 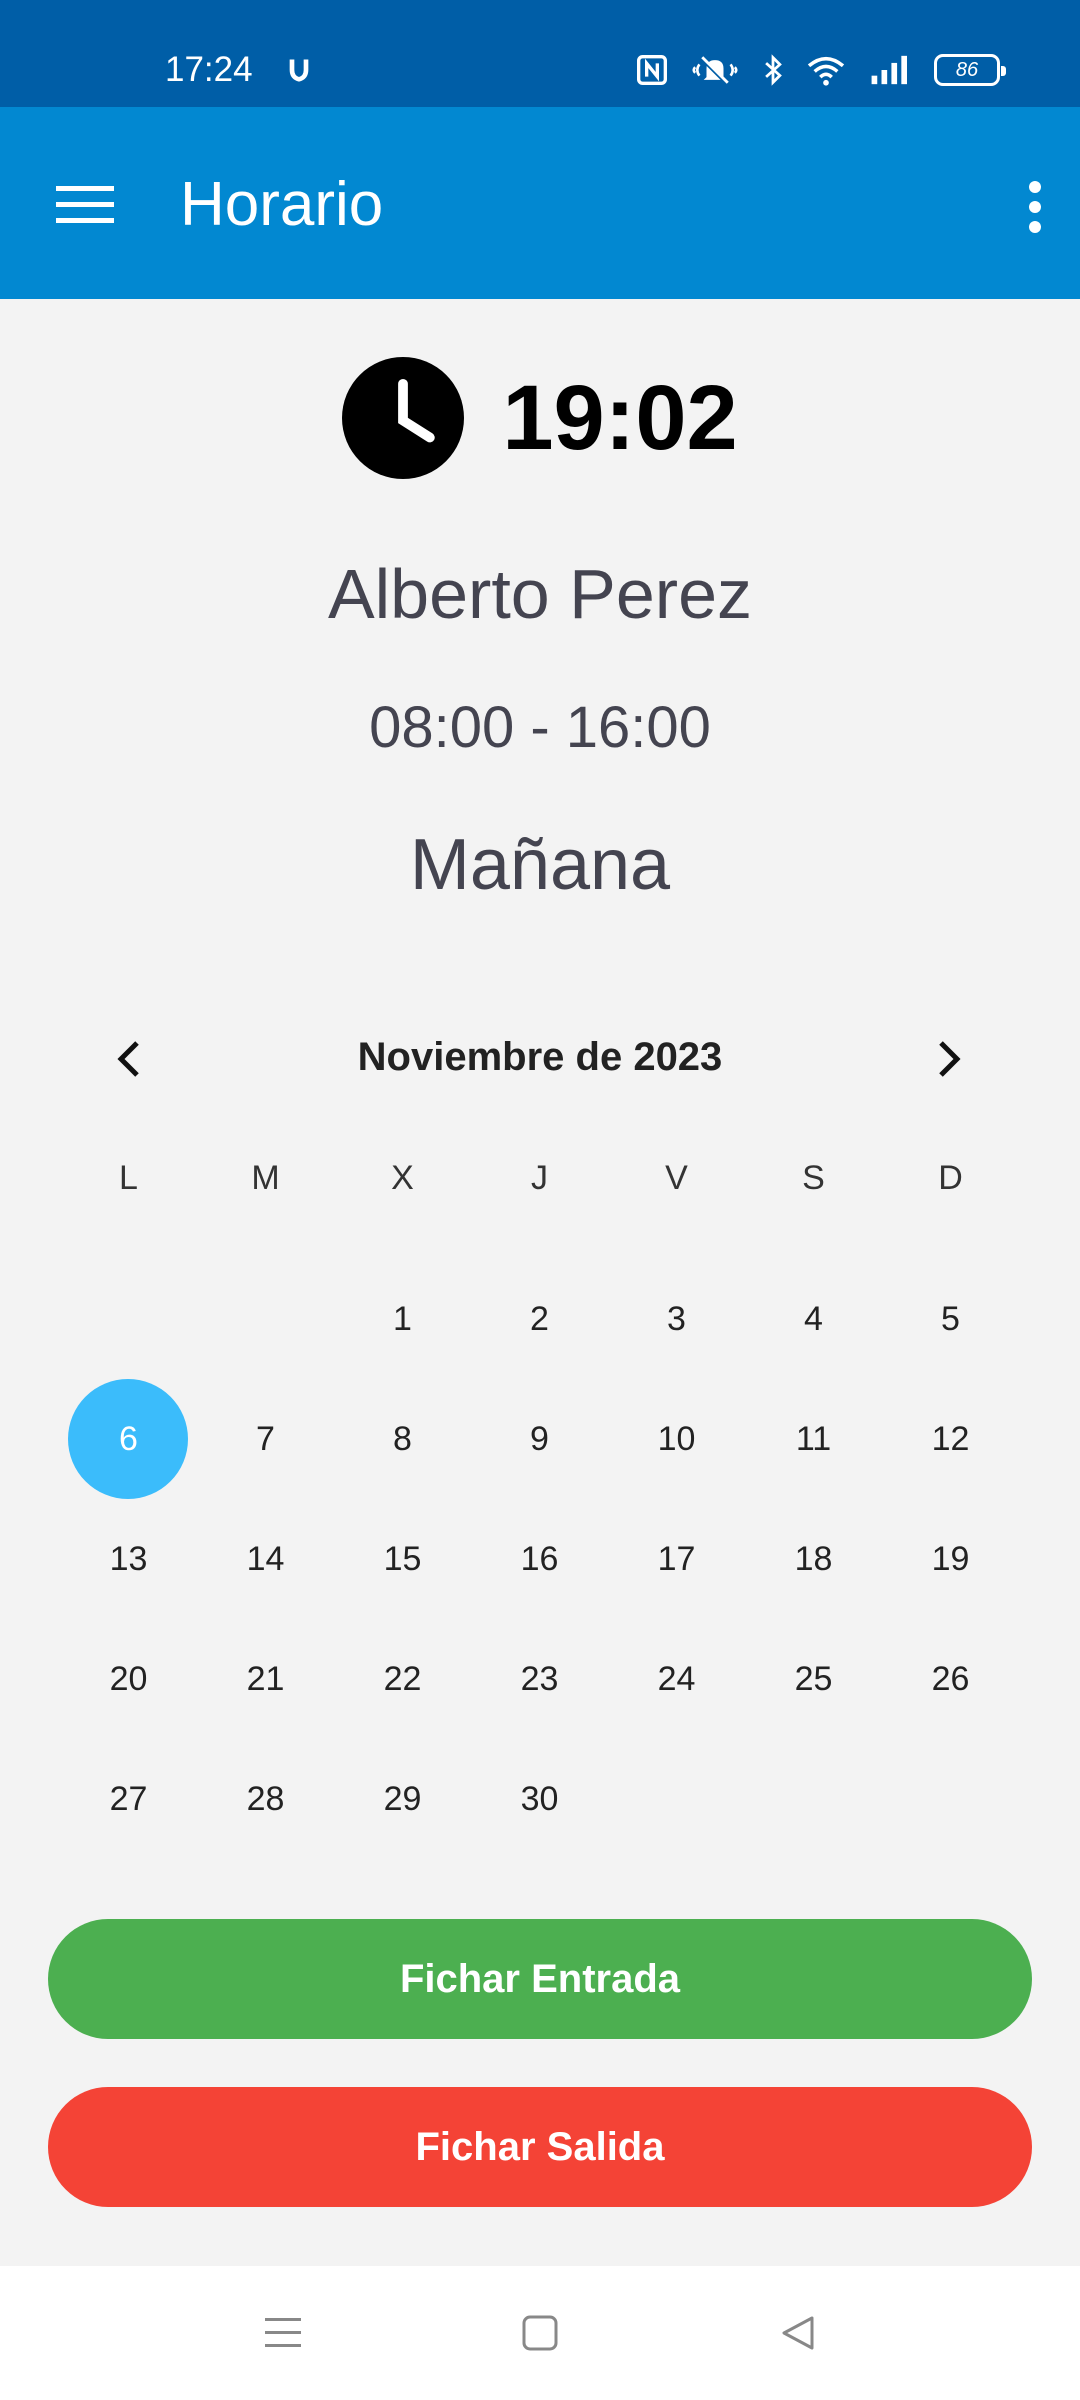 I want to click on calendar-day: 25, so click(x=813, y=1679).